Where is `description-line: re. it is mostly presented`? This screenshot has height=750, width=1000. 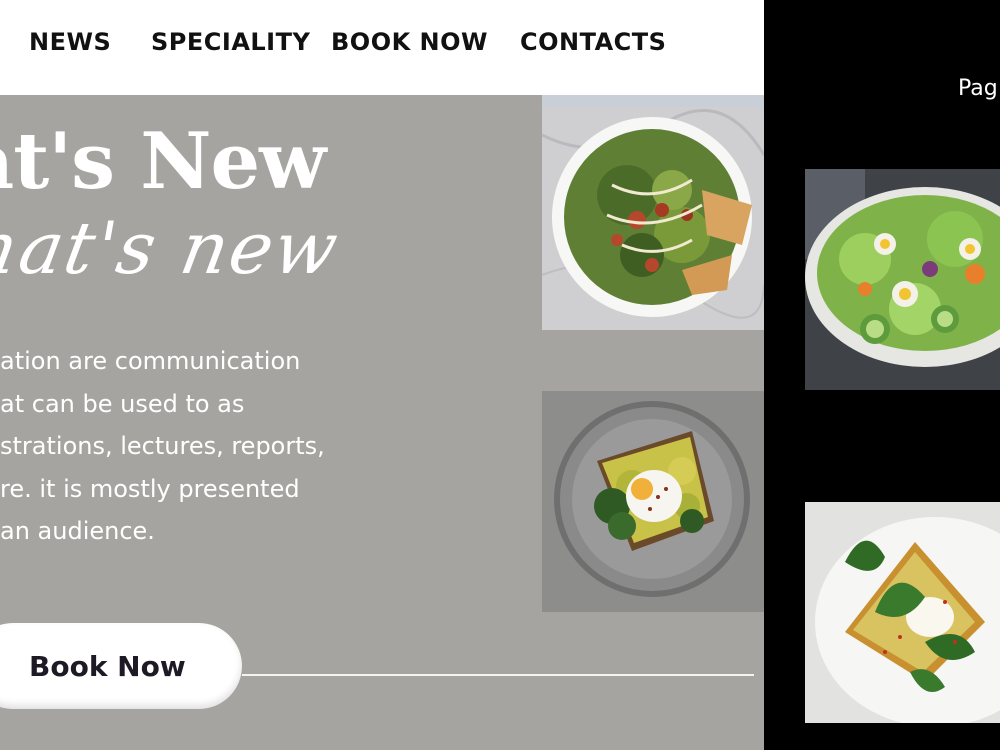 description-line: re. it is mostly presented is located at coordinates (150, 488).